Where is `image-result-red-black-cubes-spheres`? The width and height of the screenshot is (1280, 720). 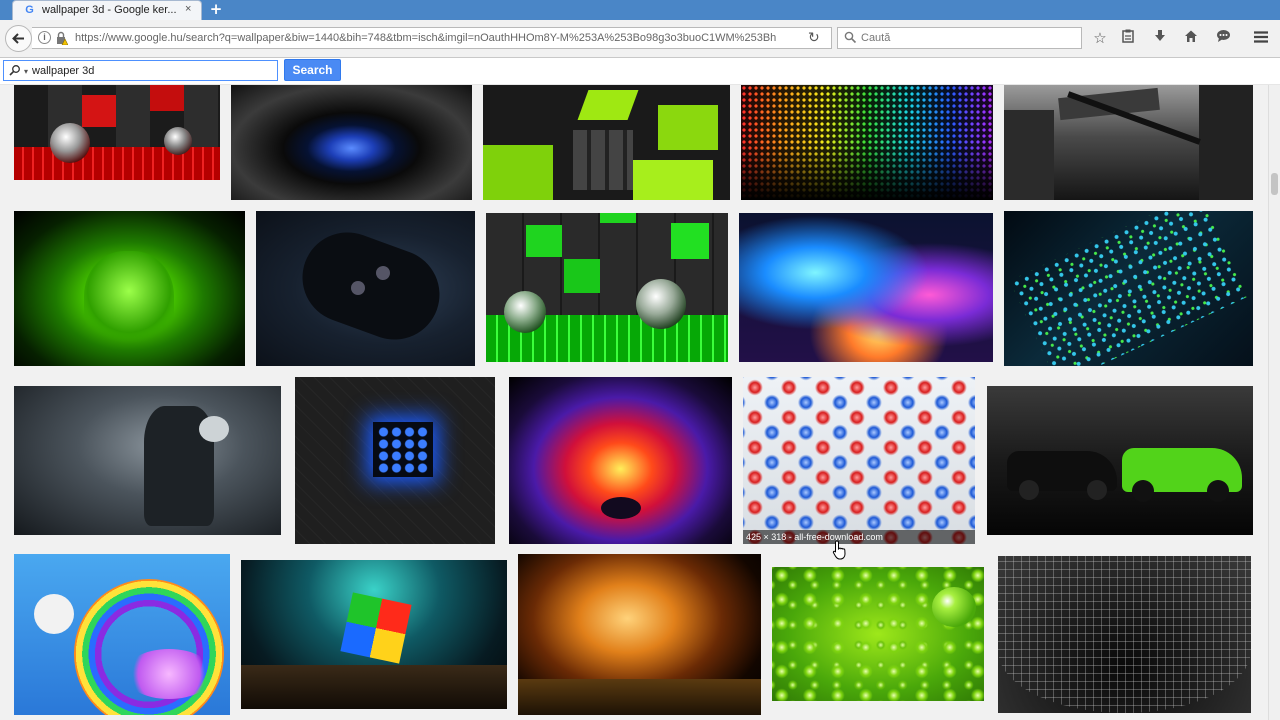
image-result-red-black-cubes-spheres is located at coordinates (117, 132).